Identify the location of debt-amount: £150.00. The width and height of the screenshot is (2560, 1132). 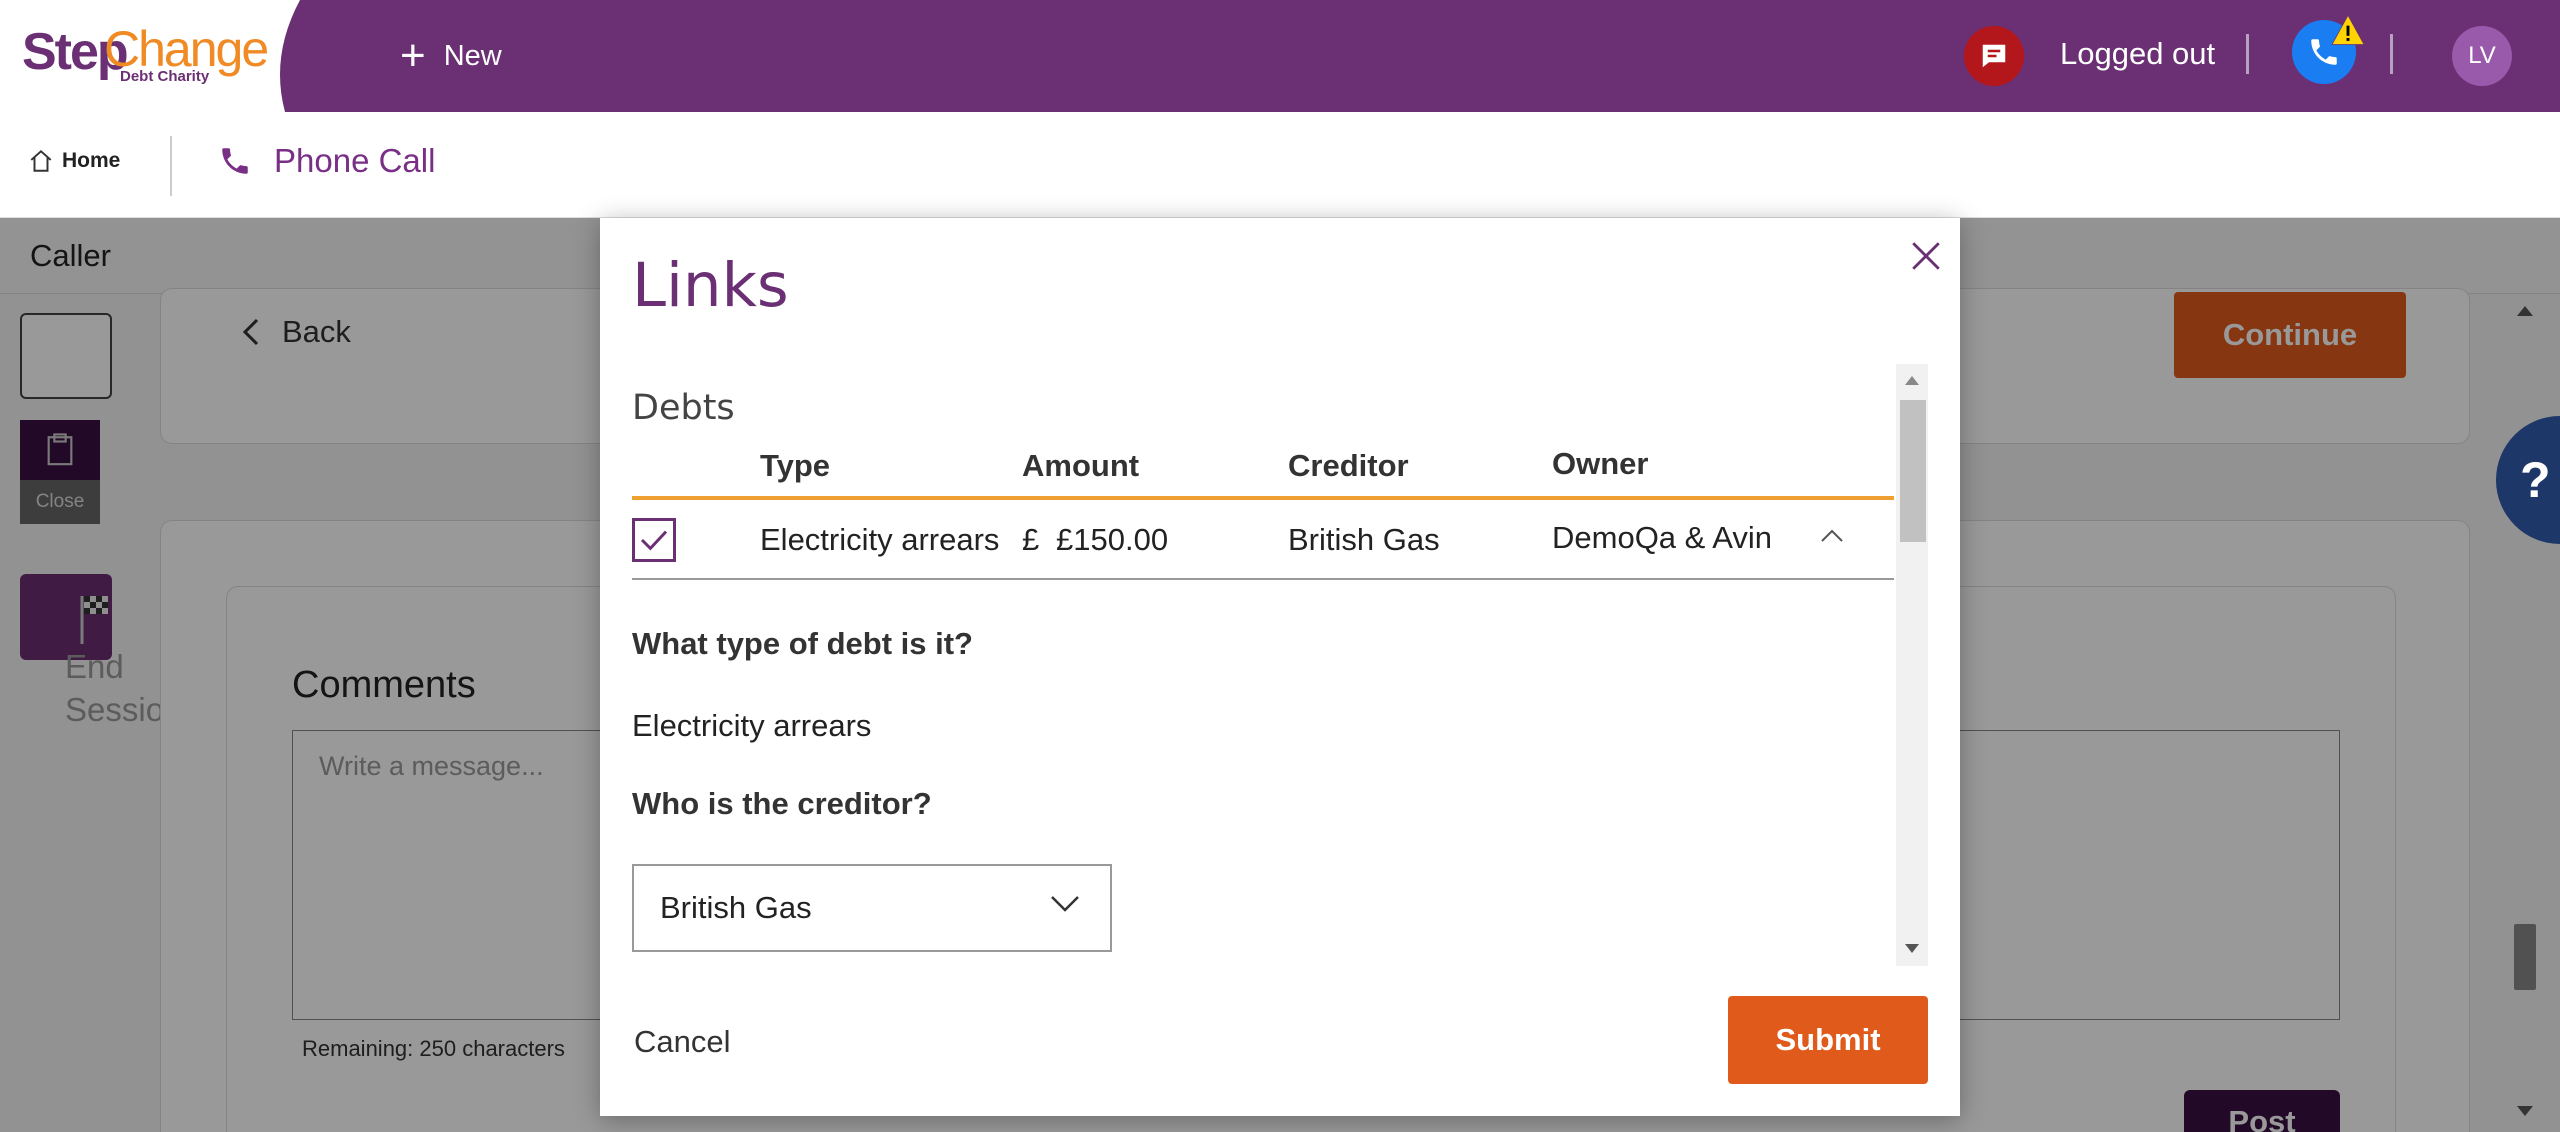
(1112, 539).